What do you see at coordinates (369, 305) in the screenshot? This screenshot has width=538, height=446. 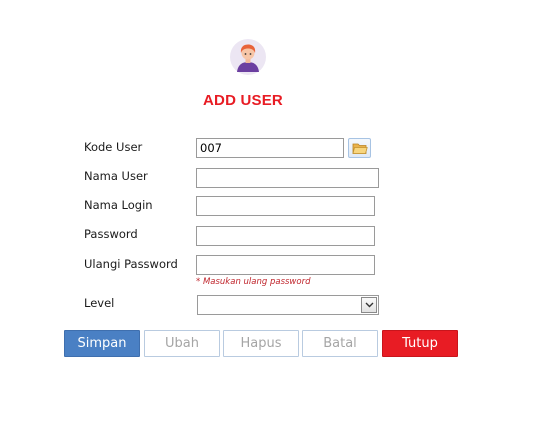 I see `chevron-down-icon` at bounding box center [369, 305].